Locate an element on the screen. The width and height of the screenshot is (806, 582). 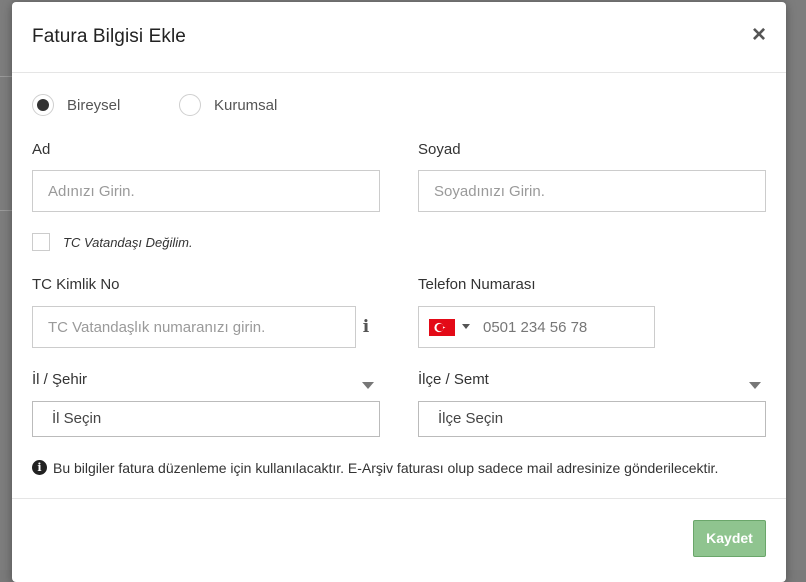
radio-individual-label: Bireysel is located at coordinates (93, 105).